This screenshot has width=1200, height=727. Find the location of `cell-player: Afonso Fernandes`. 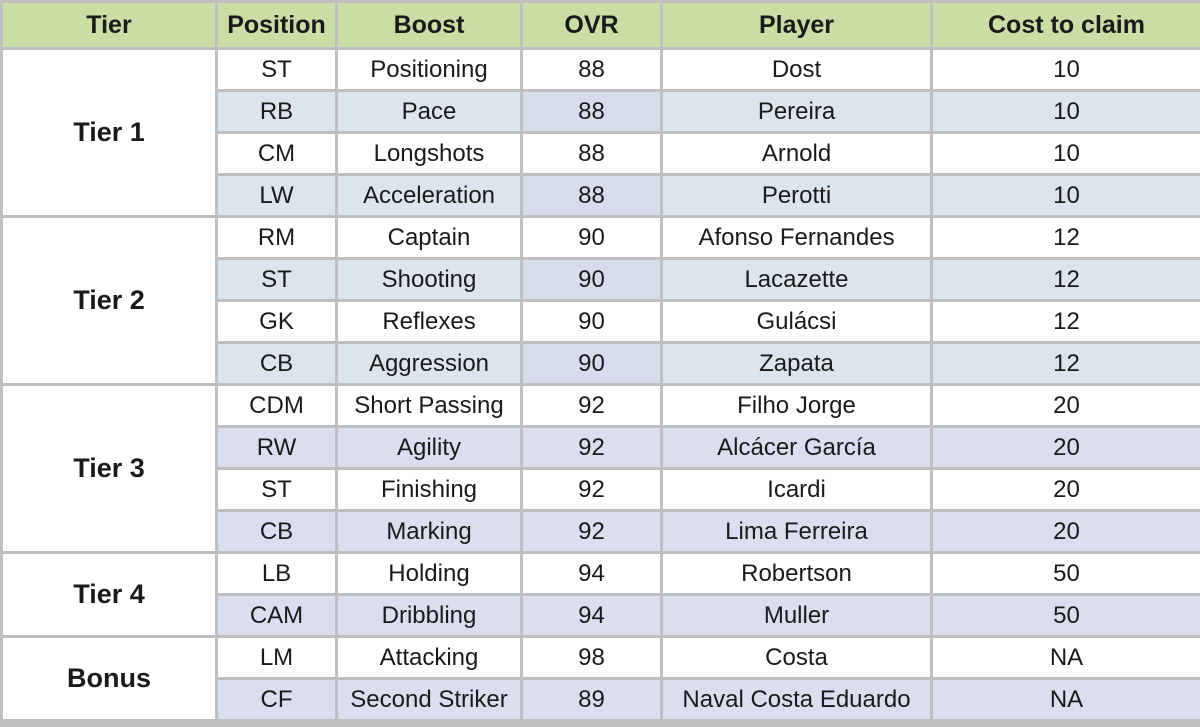

cell-player: Afonso Fernandes is located at coordinates (796, 237).